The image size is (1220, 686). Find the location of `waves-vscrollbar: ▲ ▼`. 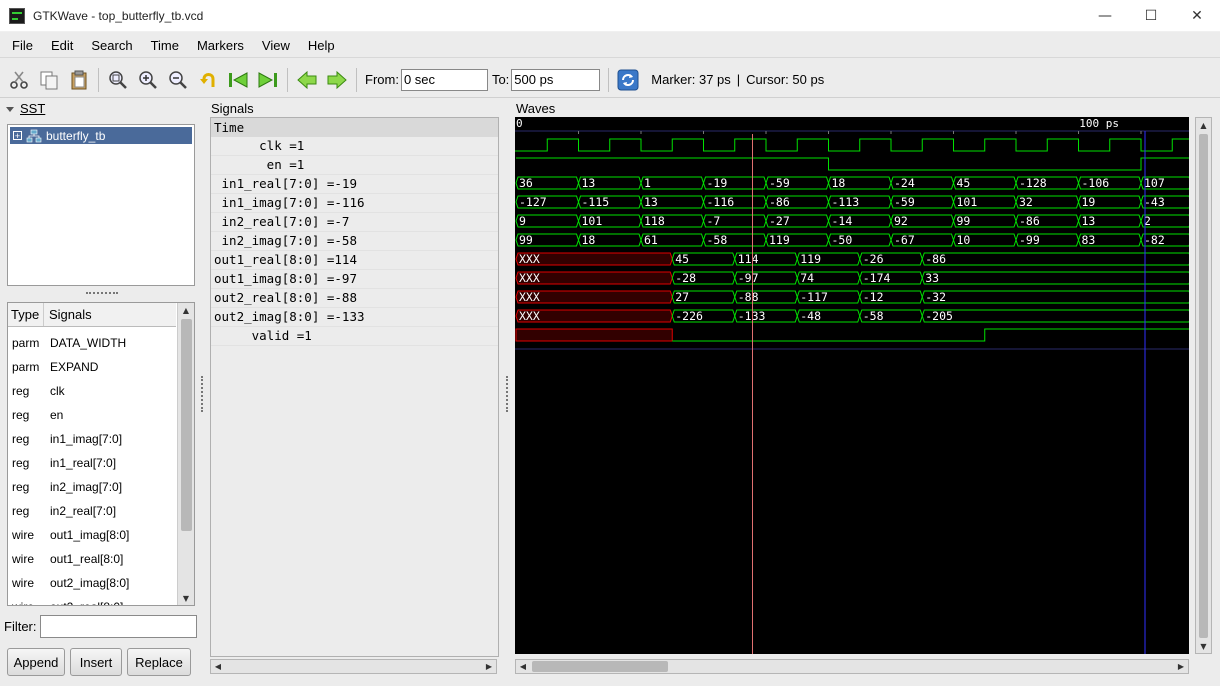

waves-vscrollbar: ▲ ▼ is located at coordinates (1203, 385).